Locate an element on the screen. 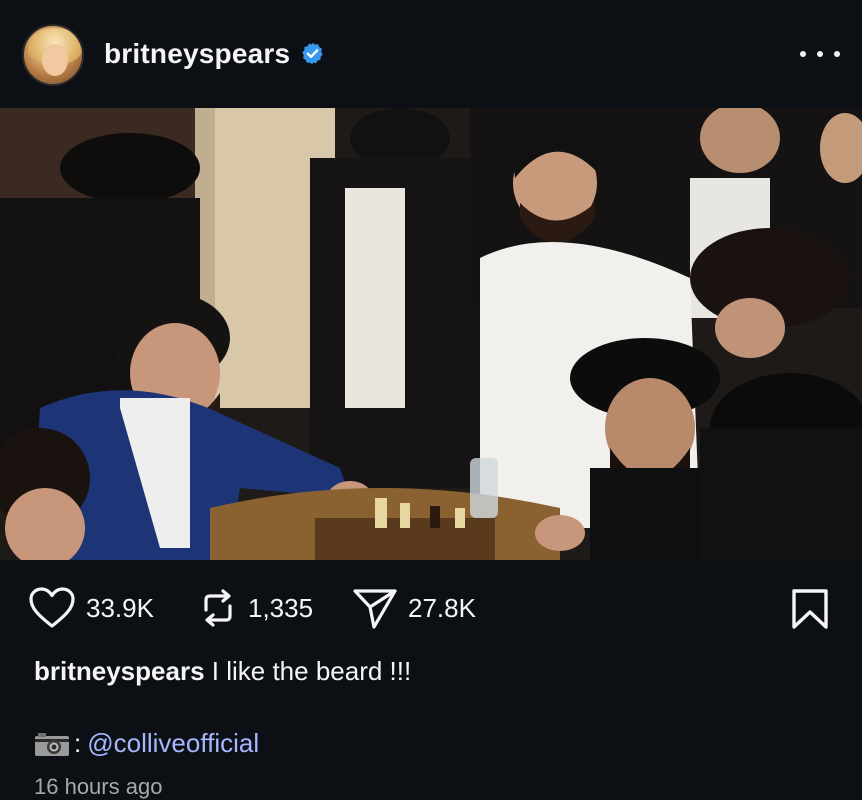 The width and height of the screenshot is (862, 800). send-icon is located at coordinates (375, 608).